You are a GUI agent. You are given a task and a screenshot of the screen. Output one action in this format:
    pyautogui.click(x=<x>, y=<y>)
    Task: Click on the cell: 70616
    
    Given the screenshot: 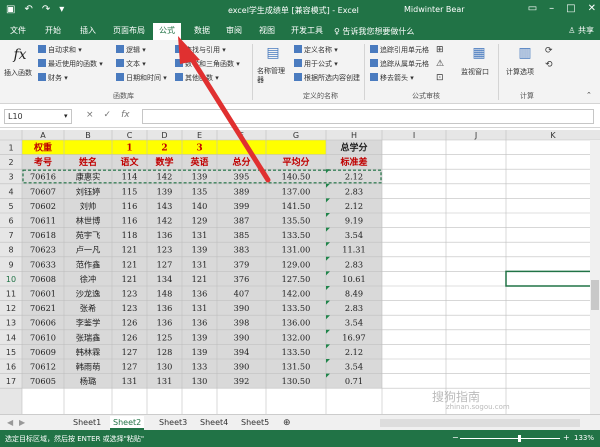 What is the action you would take?
    pyautogui.click(x=43, y=177)
    